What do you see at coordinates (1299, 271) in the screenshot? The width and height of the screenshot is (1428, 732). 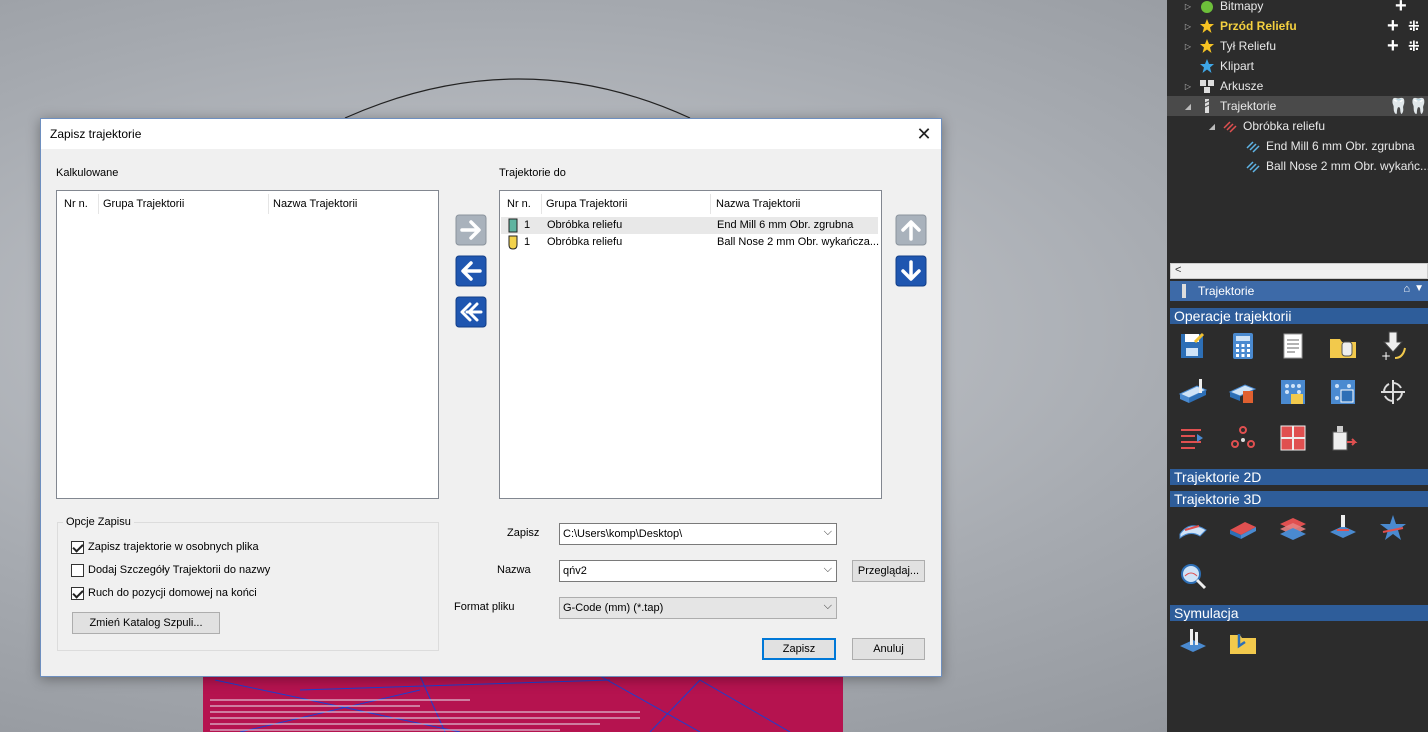 I see `tree-horizontal-scrollbar: <` at bounding box center [1299, 271].